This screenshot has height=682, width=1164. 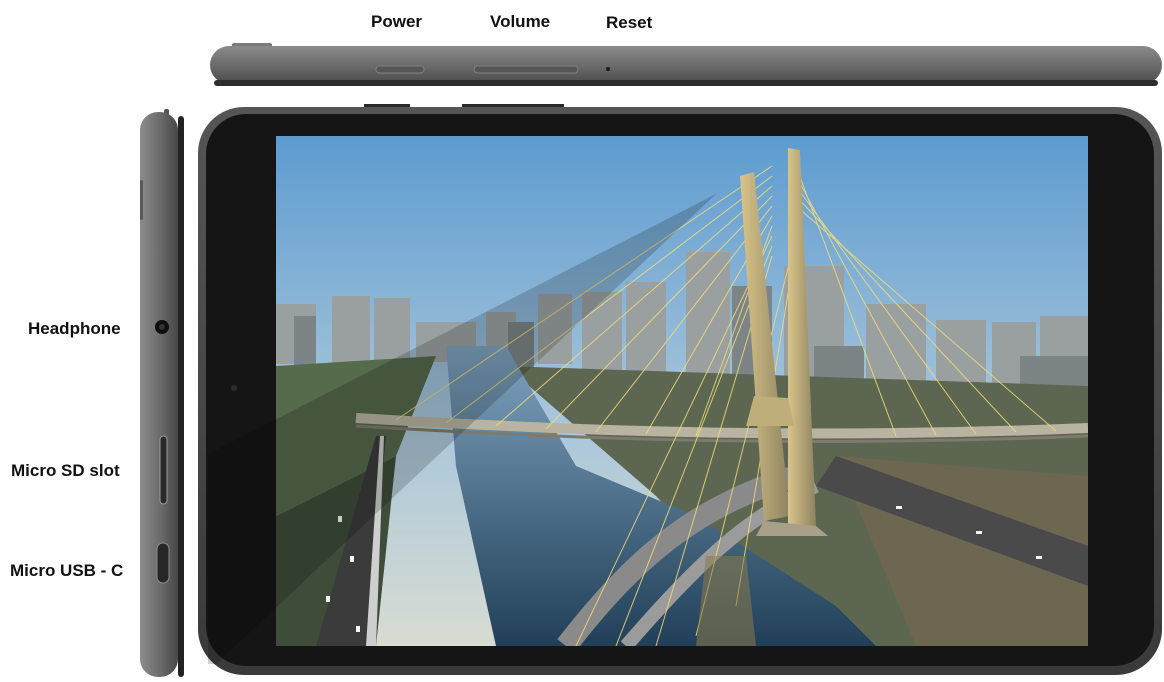 I want to click on front-camera-icon, so click(x=234, y=388).